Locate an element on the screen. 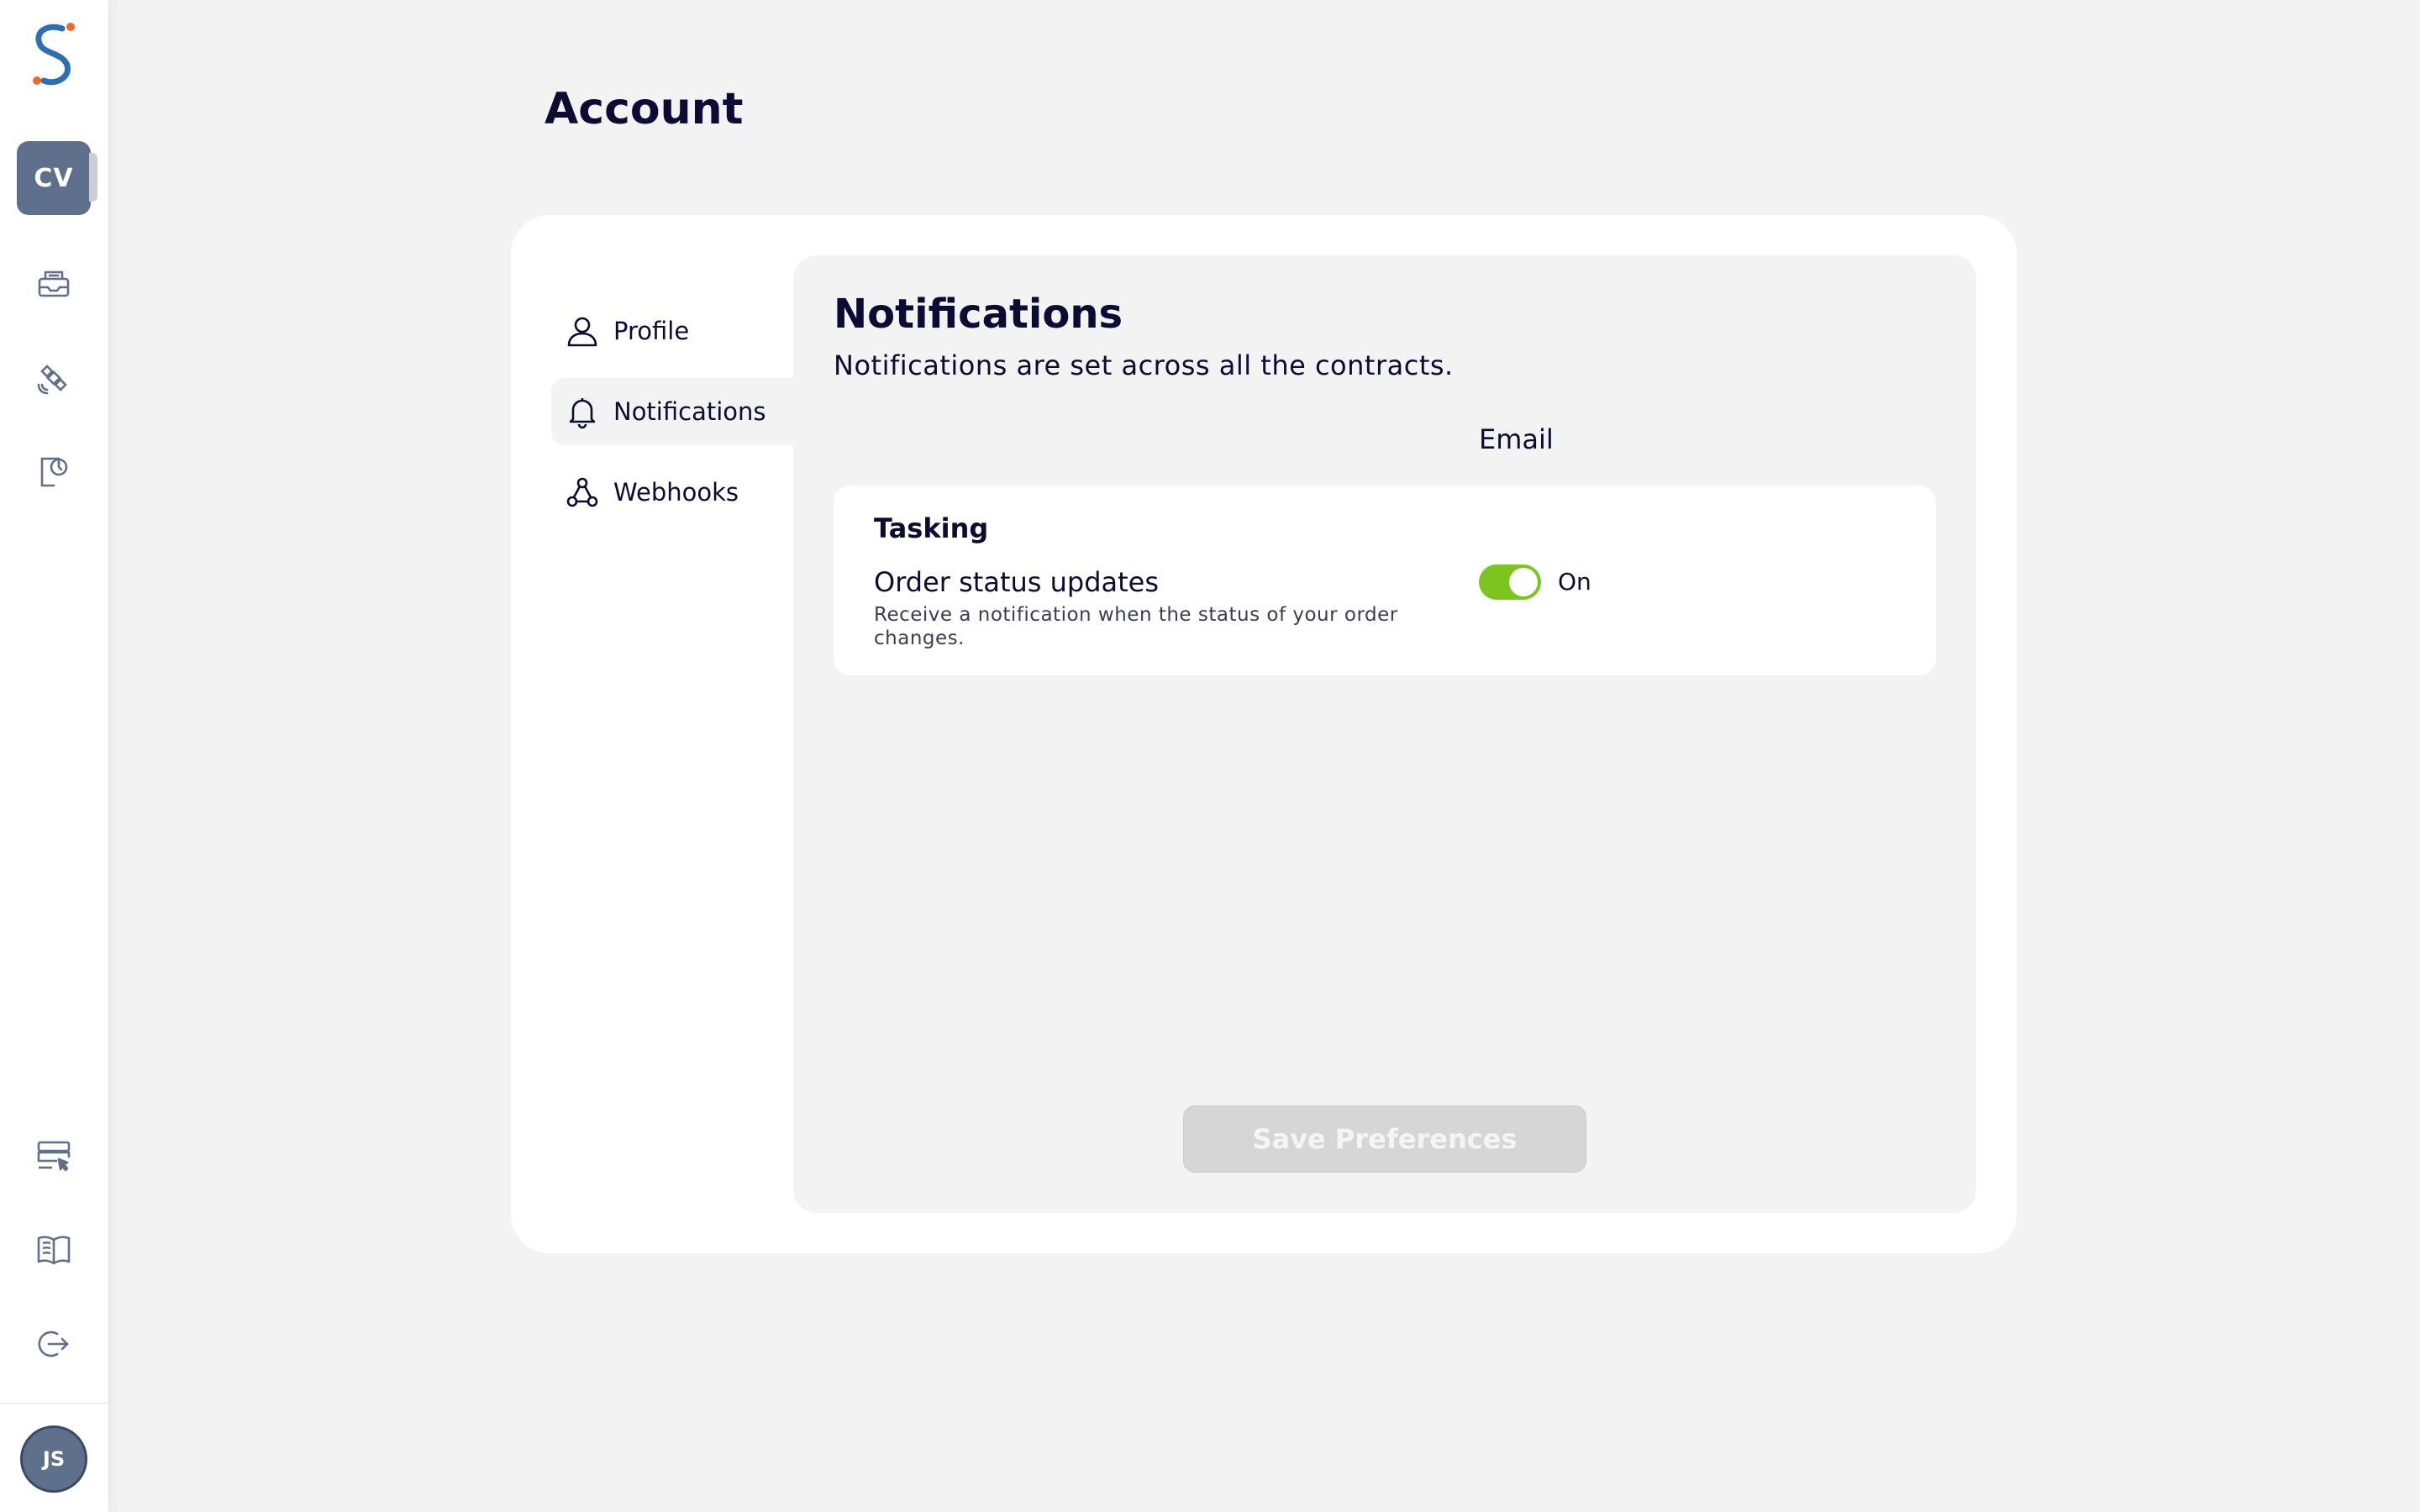 This screenshot has width=2420, height=1512. sidebar-divider is located at coordinates (54, 1403).